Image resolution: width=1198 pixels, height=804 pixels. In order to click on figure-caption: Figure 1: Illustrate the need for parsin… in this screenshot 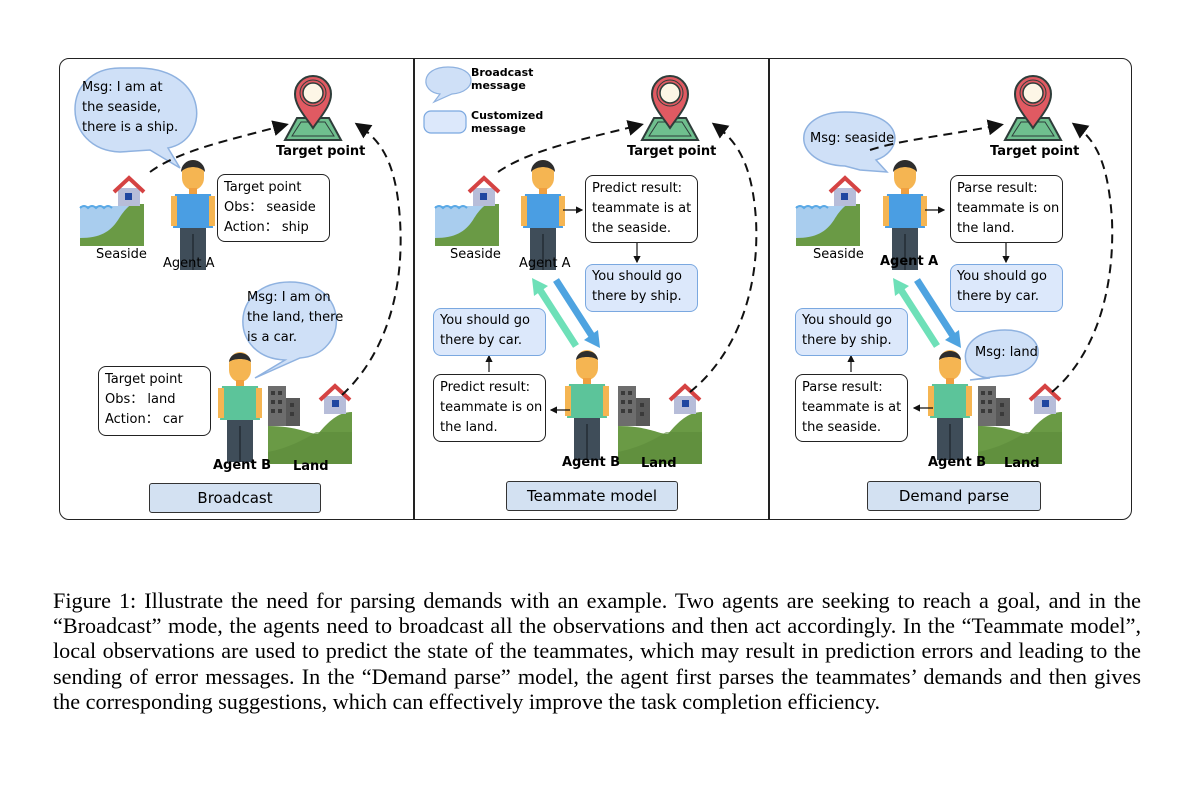, I will do `click(597, 651)`.